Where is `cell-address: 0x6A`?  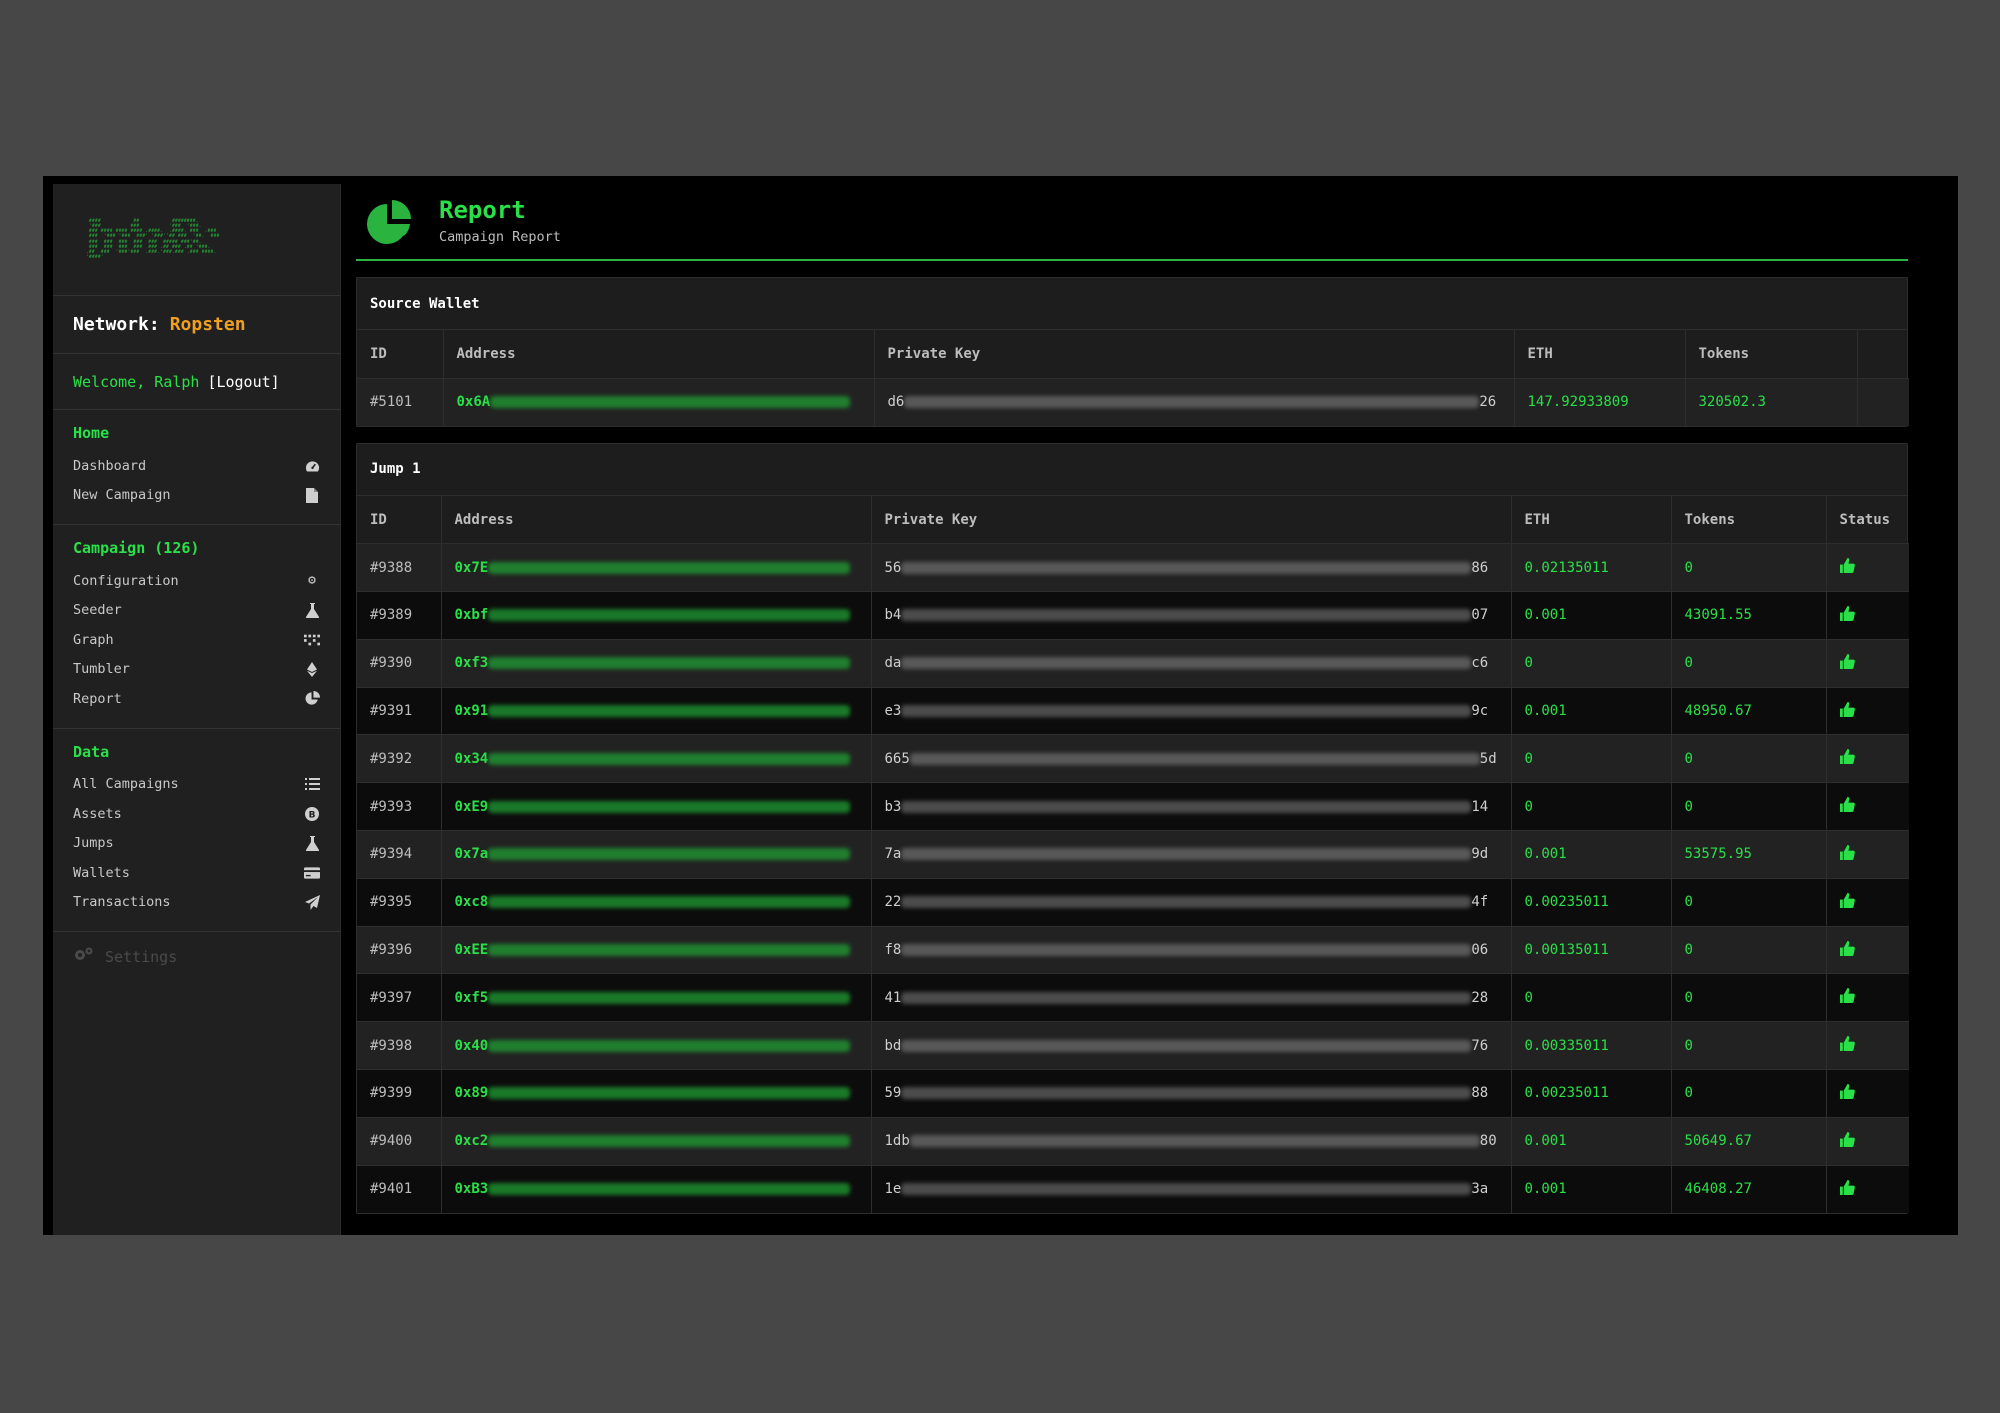
cell-address: 0x6A is located at coordinates (659, 401).